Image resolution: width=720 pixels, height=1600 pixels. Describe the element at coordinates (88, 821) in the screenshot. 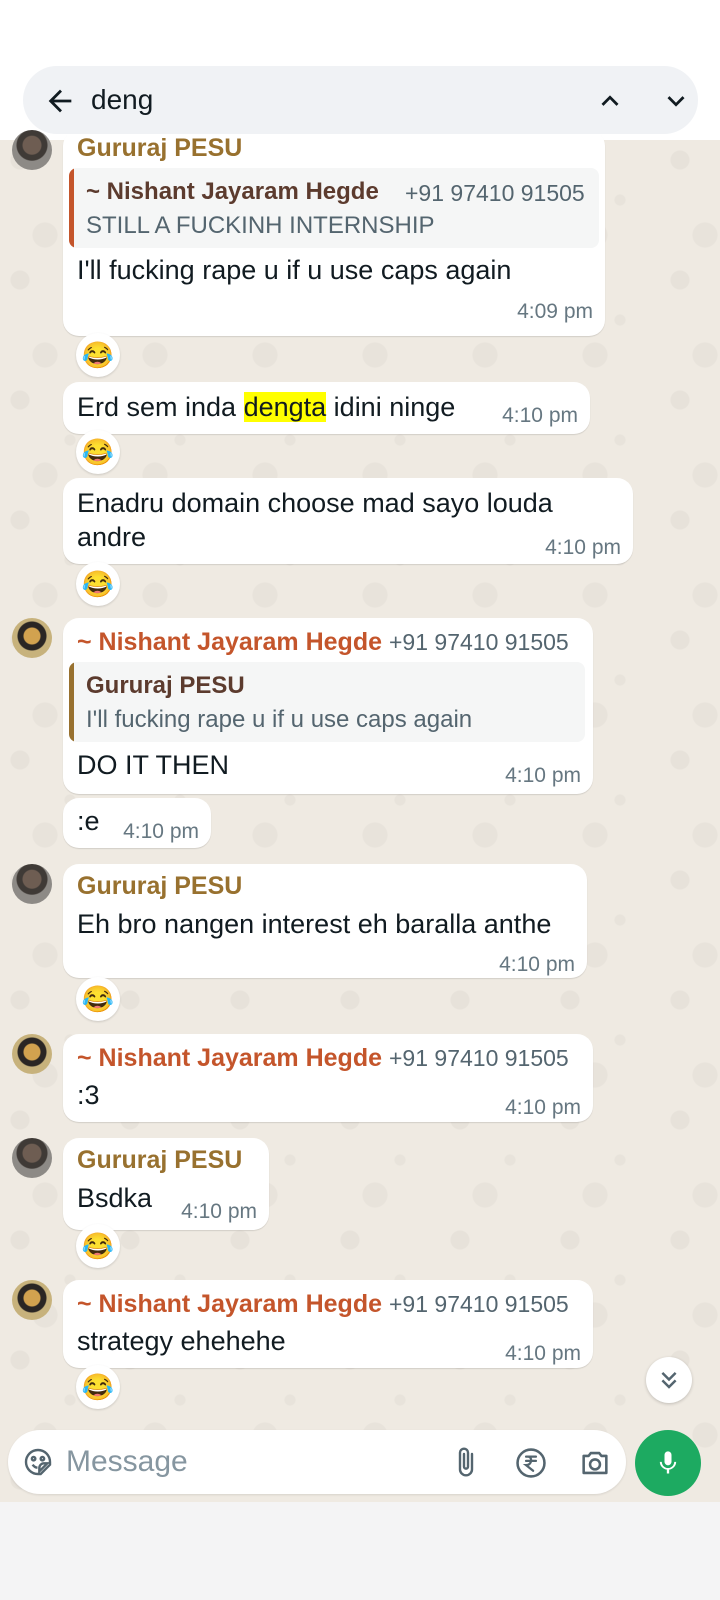

I see `message-text: :e` at that location.